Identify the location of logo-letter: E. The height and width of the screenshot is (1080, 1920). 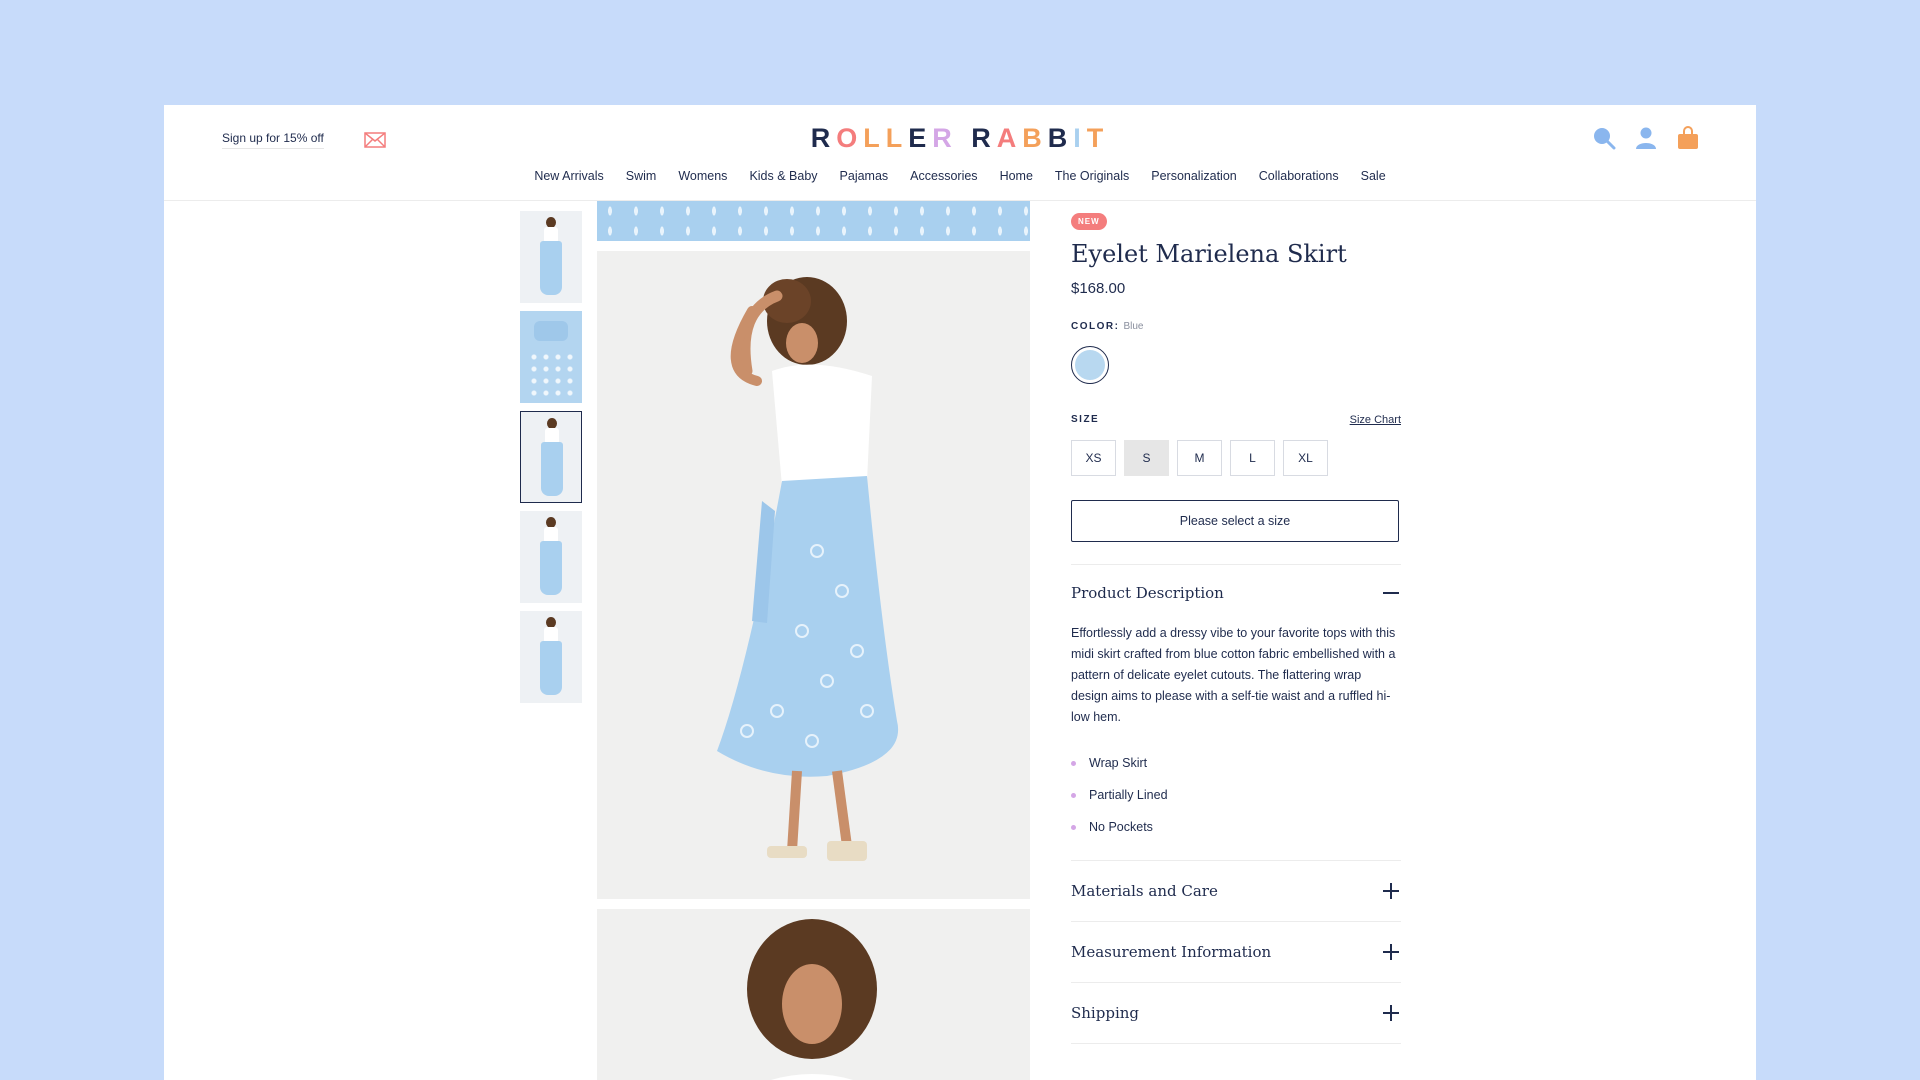
(920, 138).